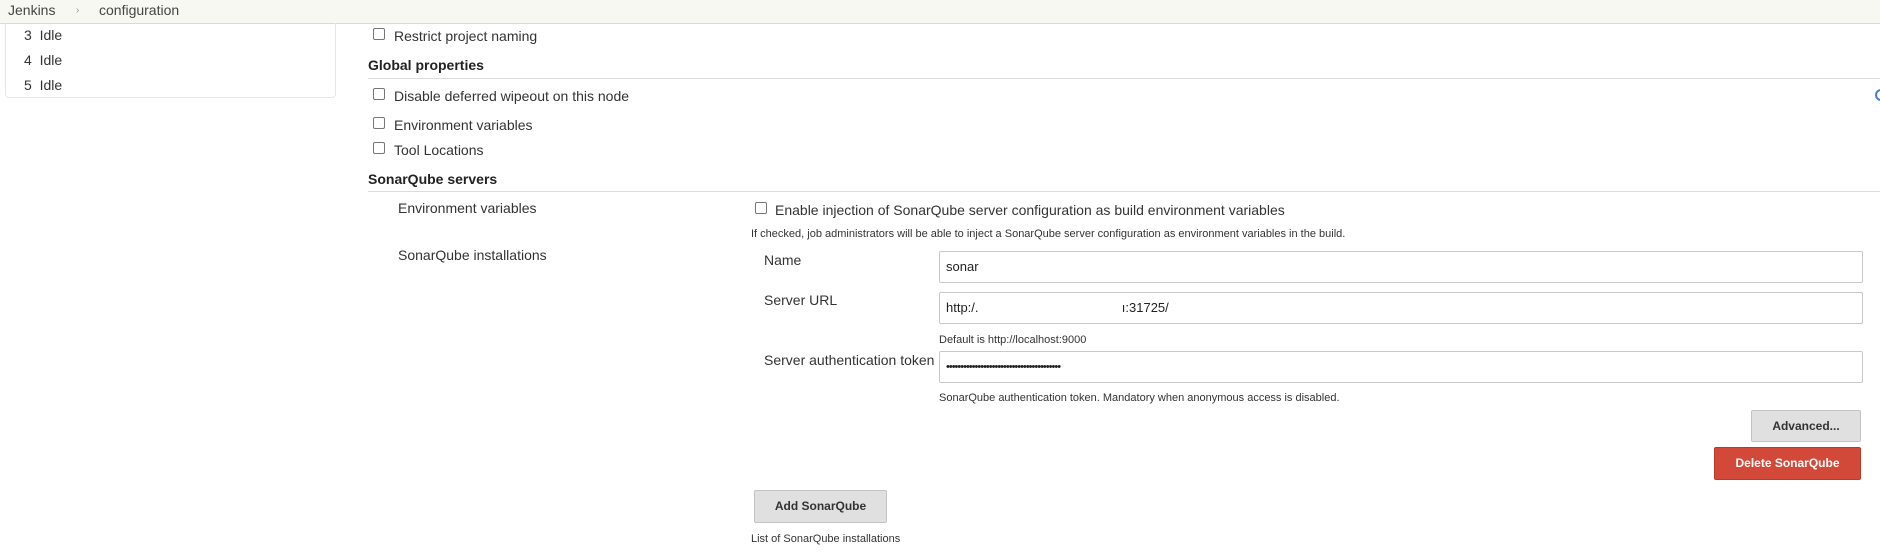  I want to click on help-icon, so click(1877, 95).